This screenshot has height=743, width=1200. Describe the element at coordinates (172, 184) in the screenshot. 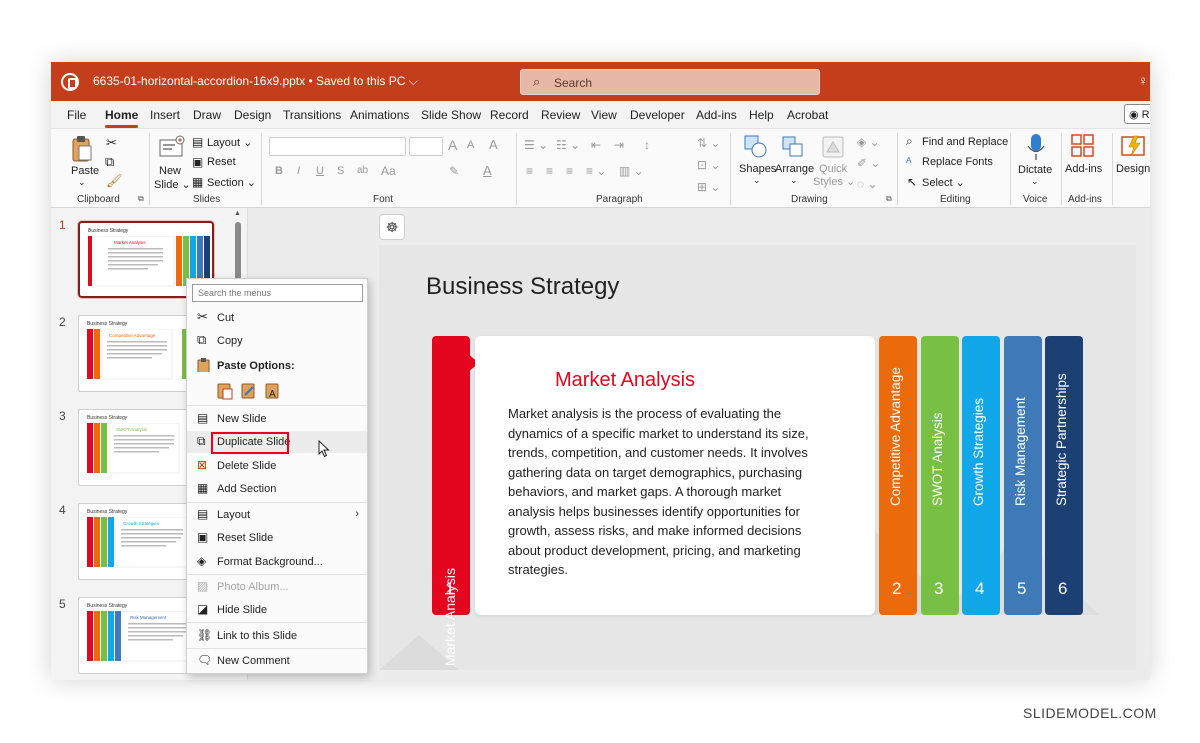

I see `new-slide-dropdown: Slide ⌄` at that location.